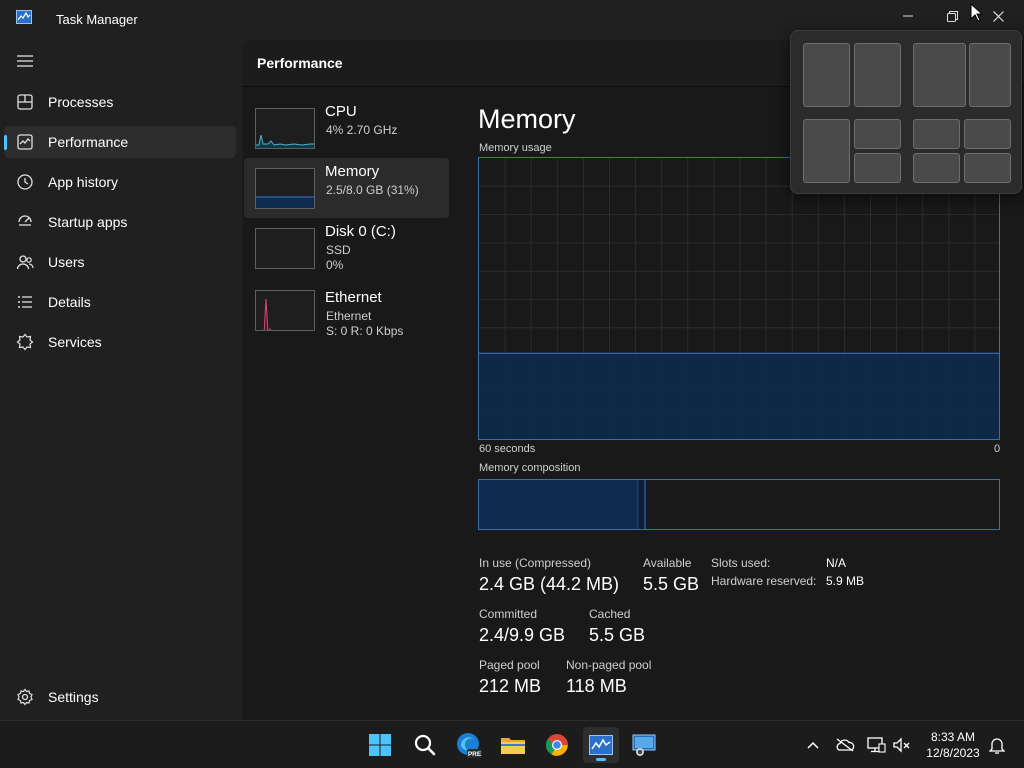  What do you see at coordinates (300, 63) in the screenshot?
I see `page-title: Performance` at bounding box center [300, 63].